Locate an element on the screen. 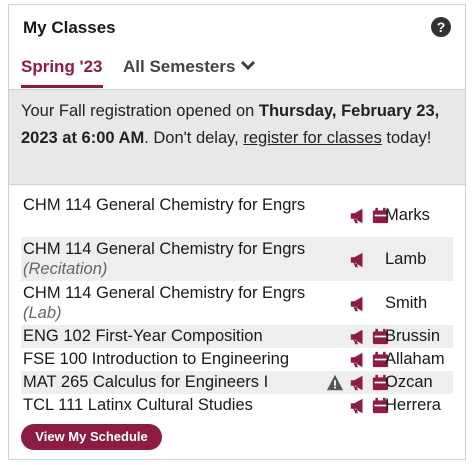 The width and height of the screenshot is (474, 465). instructor-name: Brussin is located at coordinates (412, 336).